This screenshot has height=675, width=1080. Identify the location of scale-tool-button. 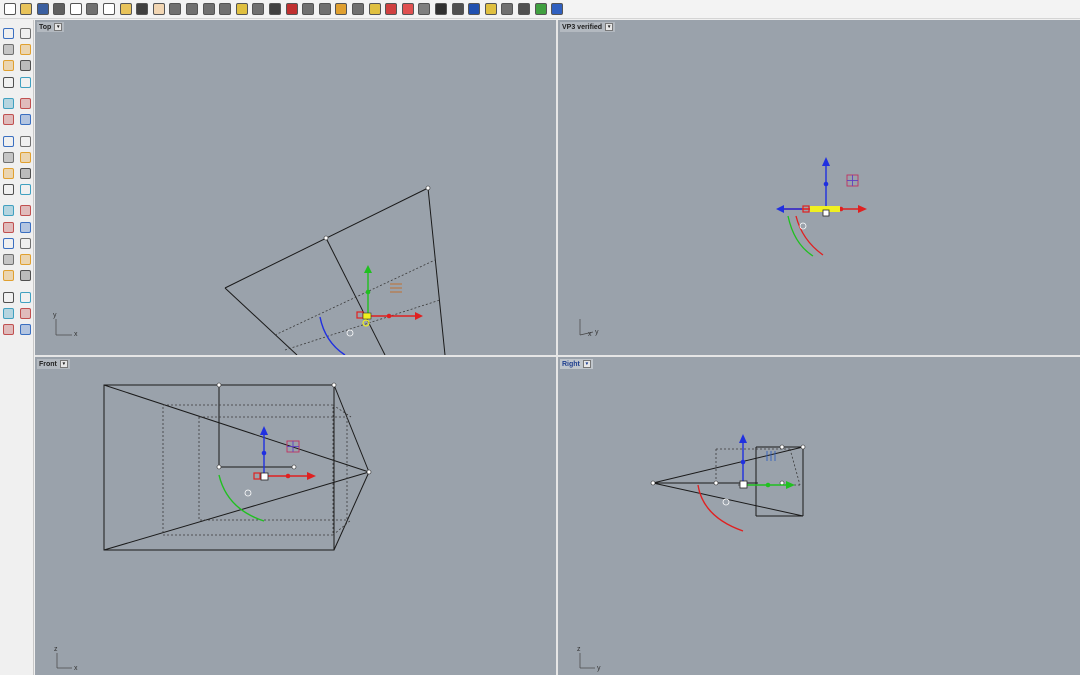
(25, 243).